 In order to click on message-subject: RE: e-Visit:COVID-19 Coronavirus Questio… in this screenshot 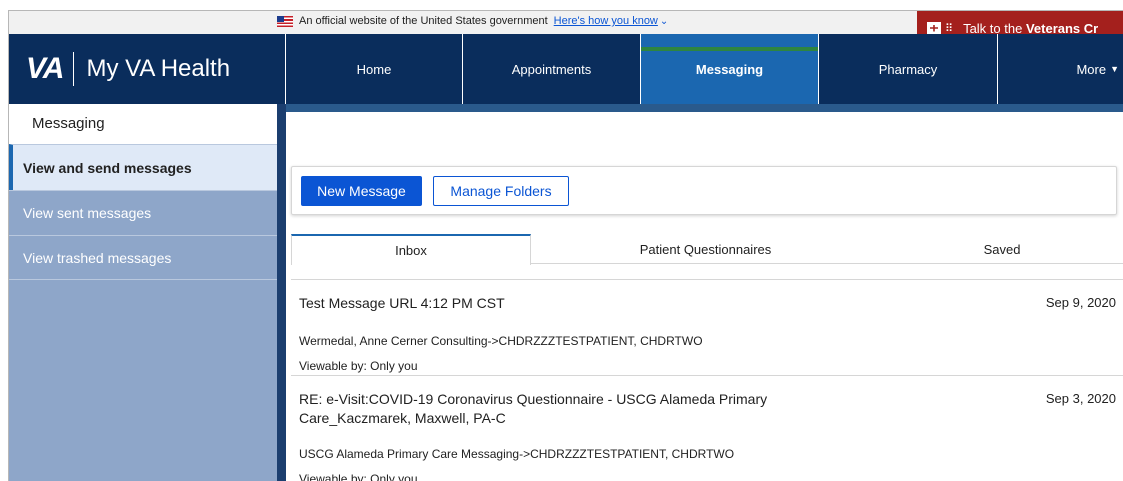, I will do `click(564, 409)`.